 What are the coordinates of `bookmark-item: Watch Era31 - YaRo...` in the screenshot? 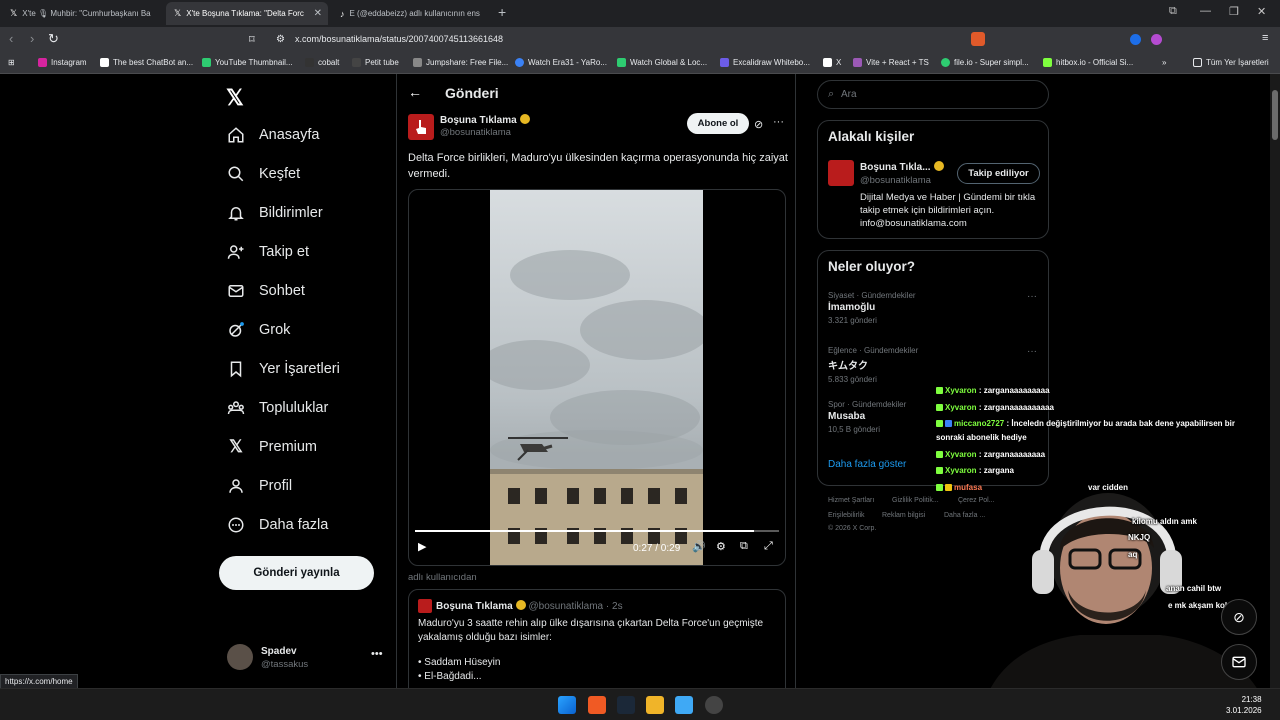 It's located at (561, 62).